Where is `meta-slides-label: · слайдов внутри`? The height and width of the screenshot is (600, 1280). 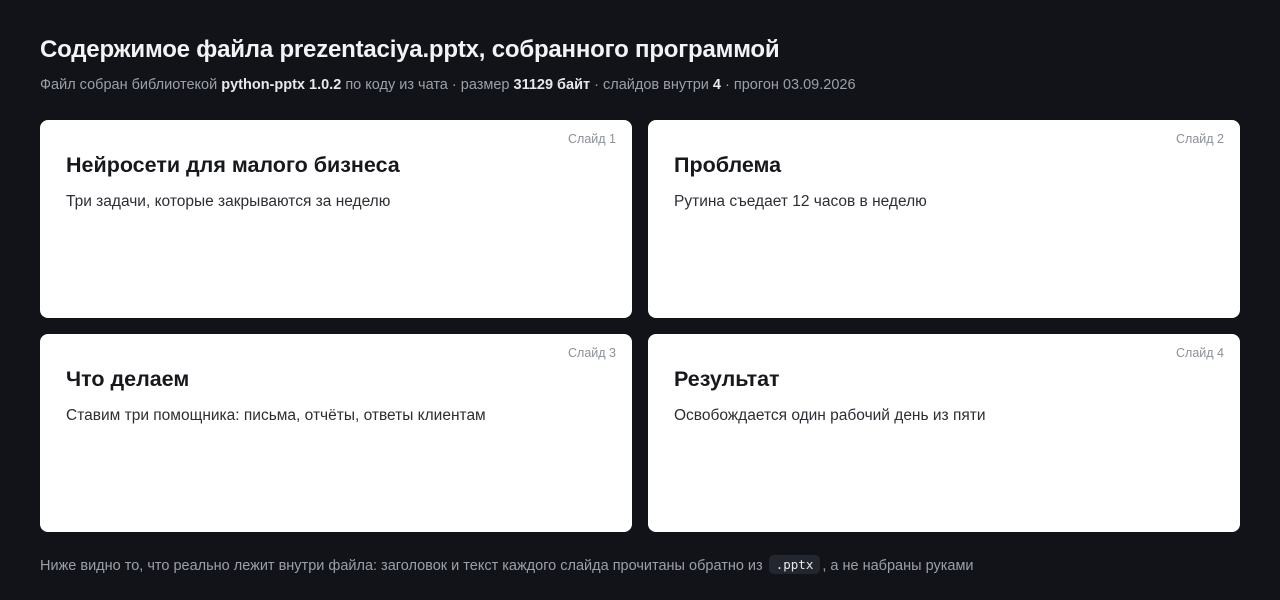
meta-slides-label: · слайдов внутри is located at coordinates (651, 85).